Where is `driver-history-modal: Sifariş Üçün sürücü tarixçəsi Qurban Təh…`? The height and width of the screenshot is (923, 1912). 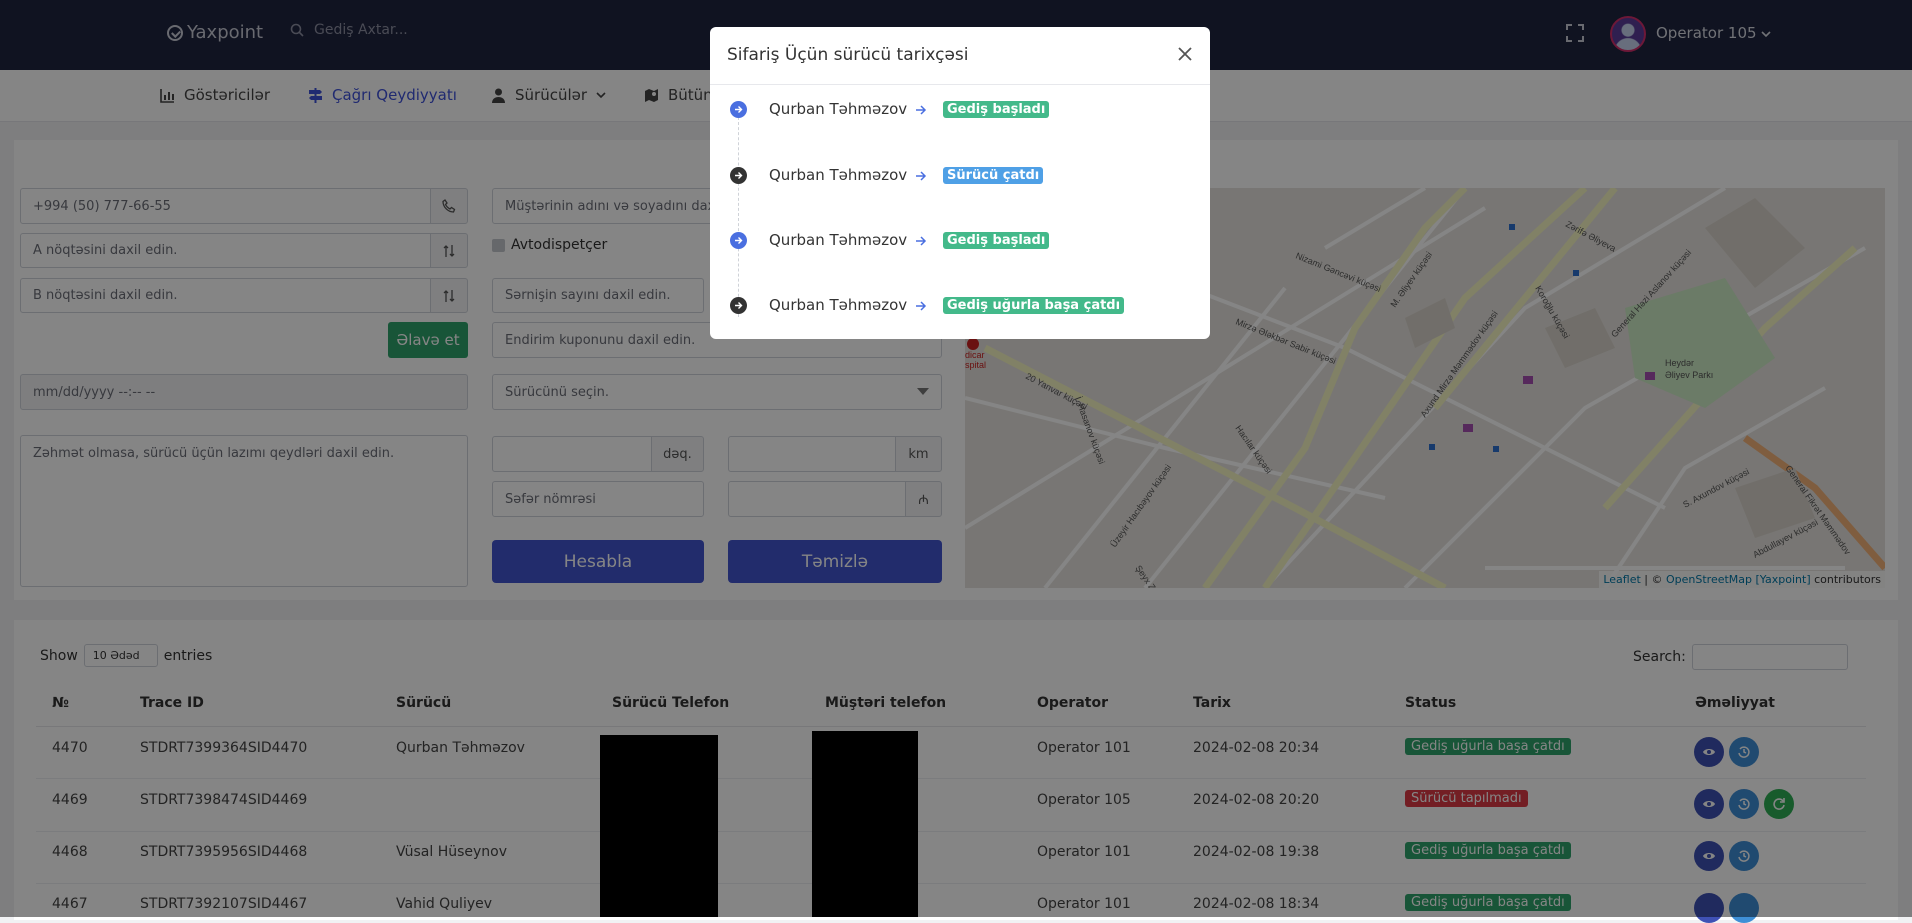 driver-history-modal: Sifariş Üçün sürücü tarixçəsi Qurban Təh… is located at coordinates (960, 183).